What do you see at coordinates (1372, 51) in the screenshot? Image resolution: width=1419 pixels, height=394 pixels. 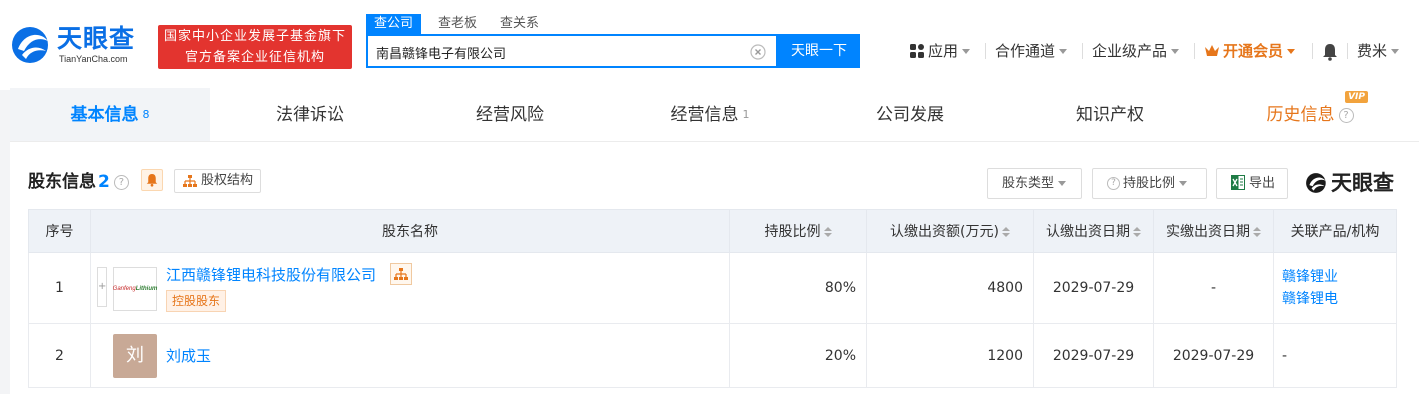 I see `user-name: 费米` at bounding box center [1372, 51].